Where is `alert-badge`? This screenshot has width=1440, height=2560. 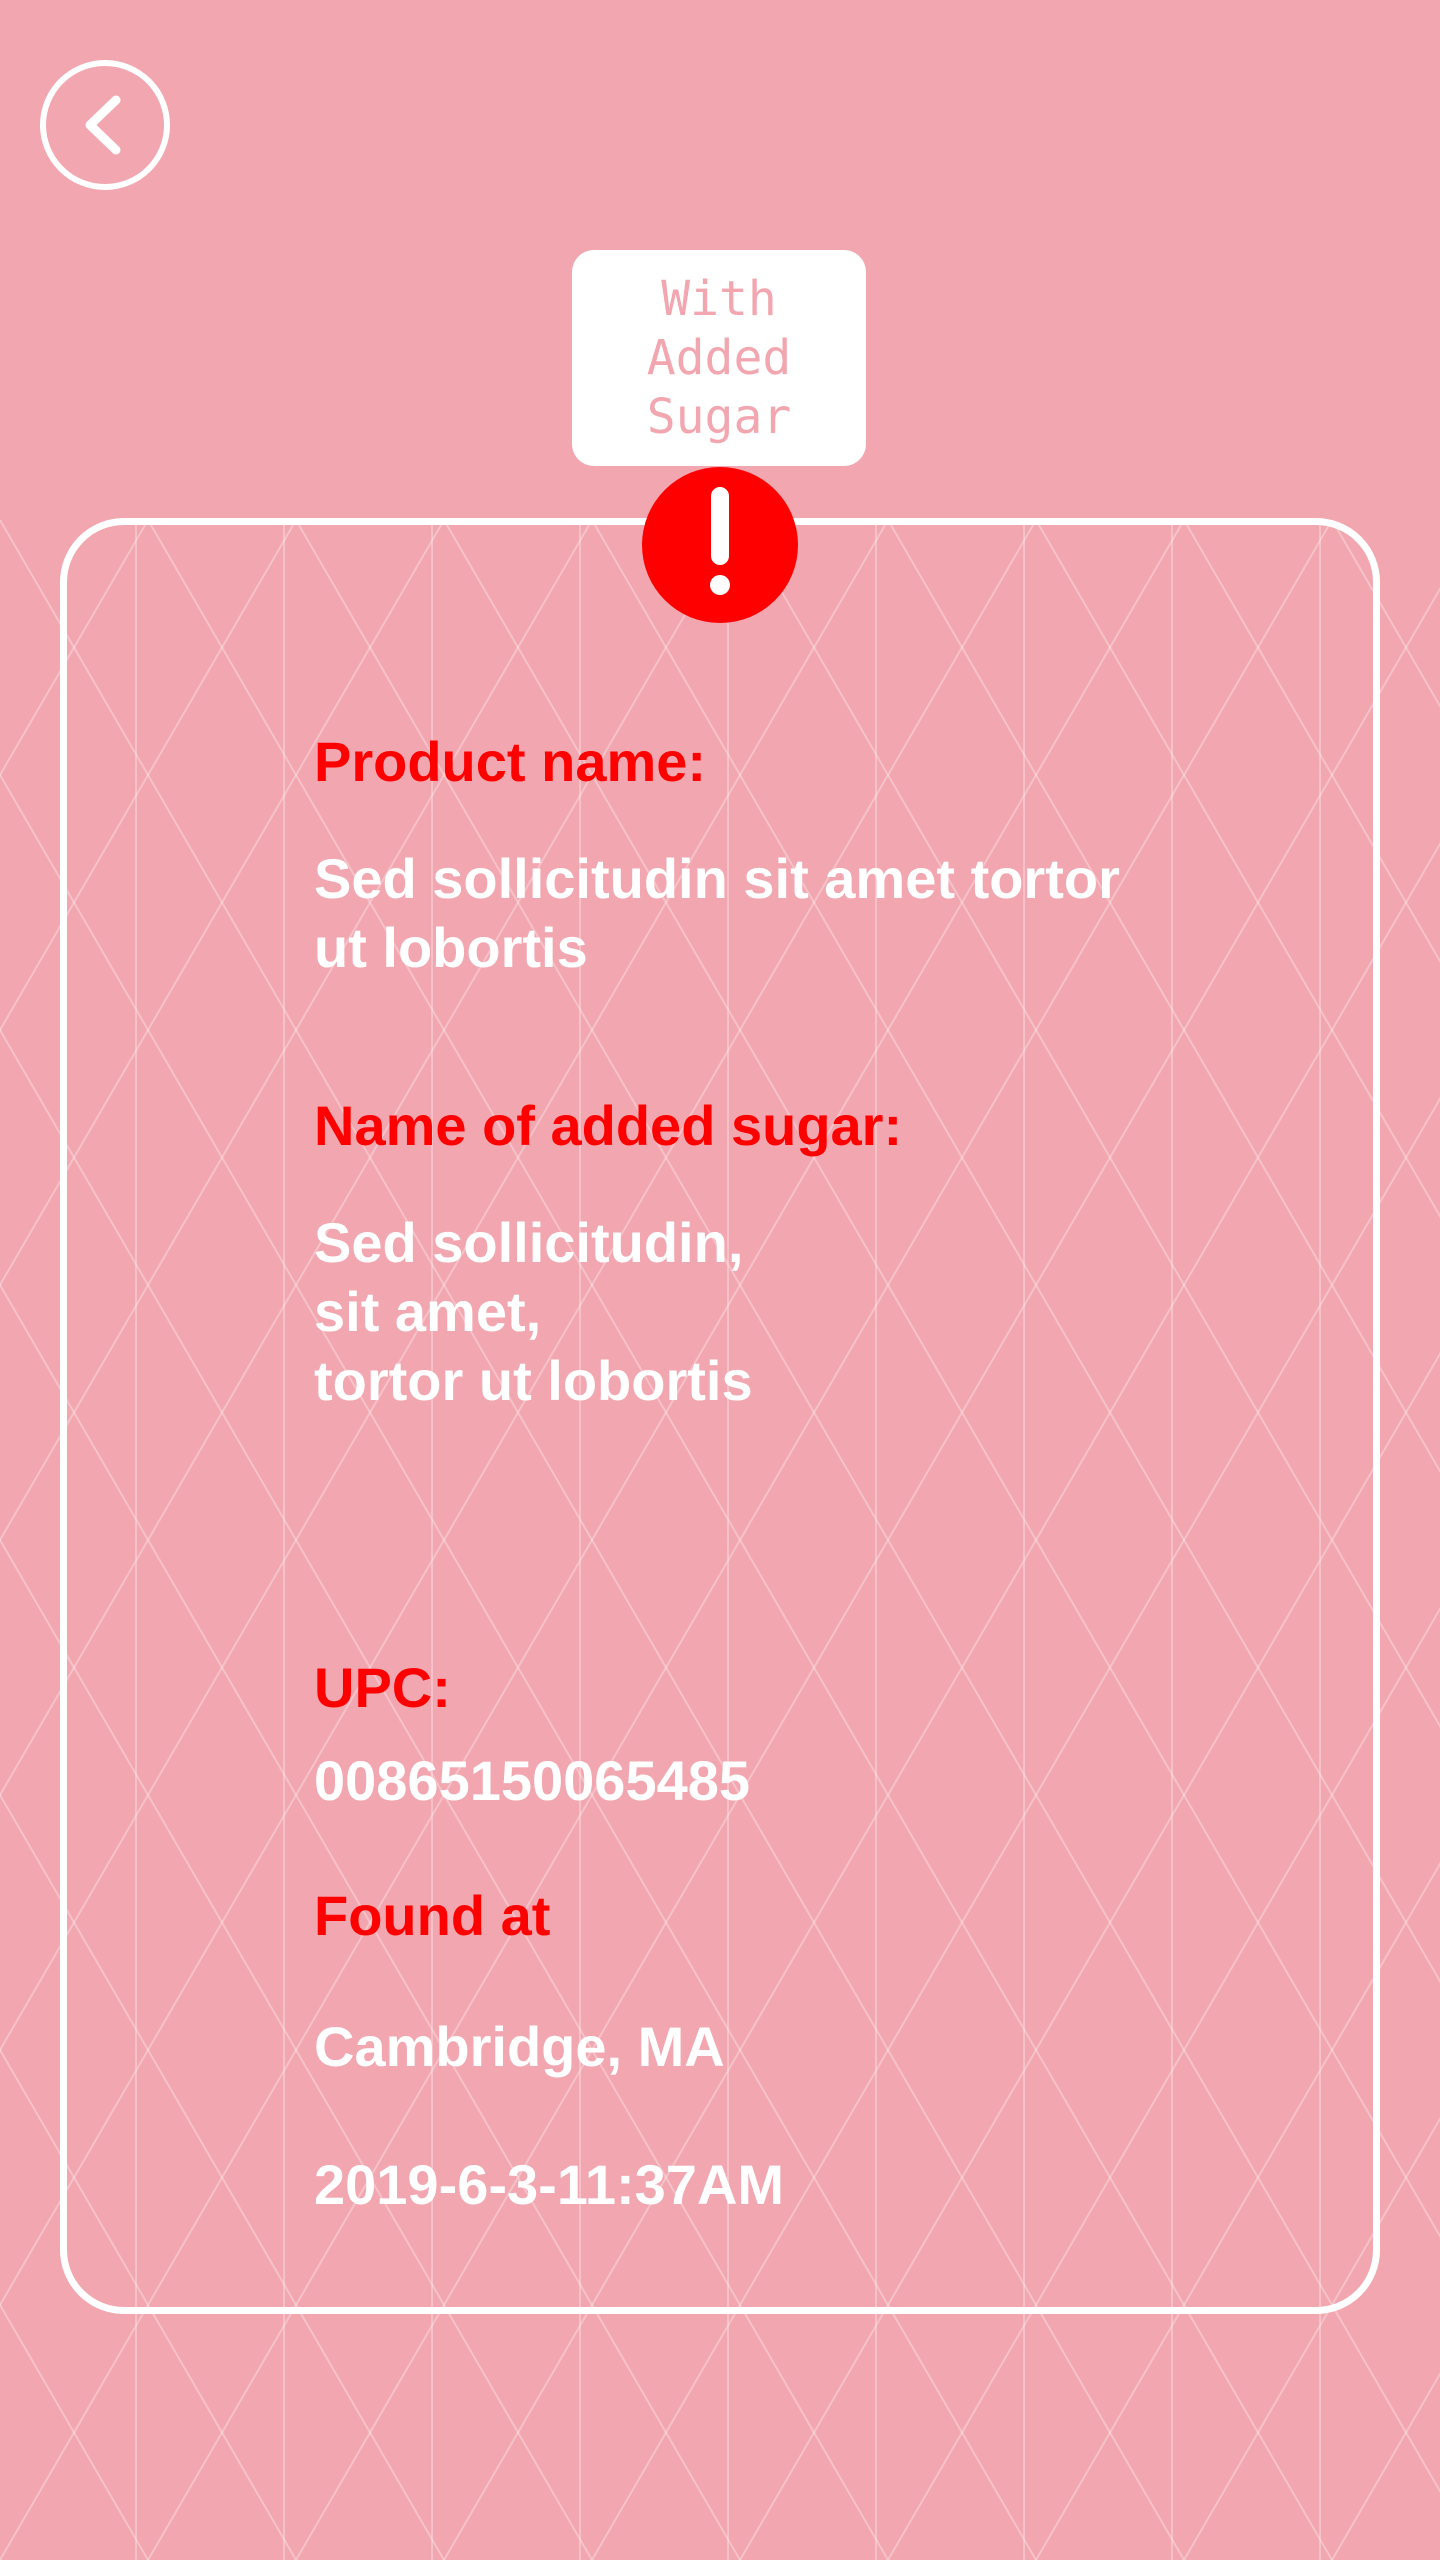 alert-badge is located at coordinates (720, 545).